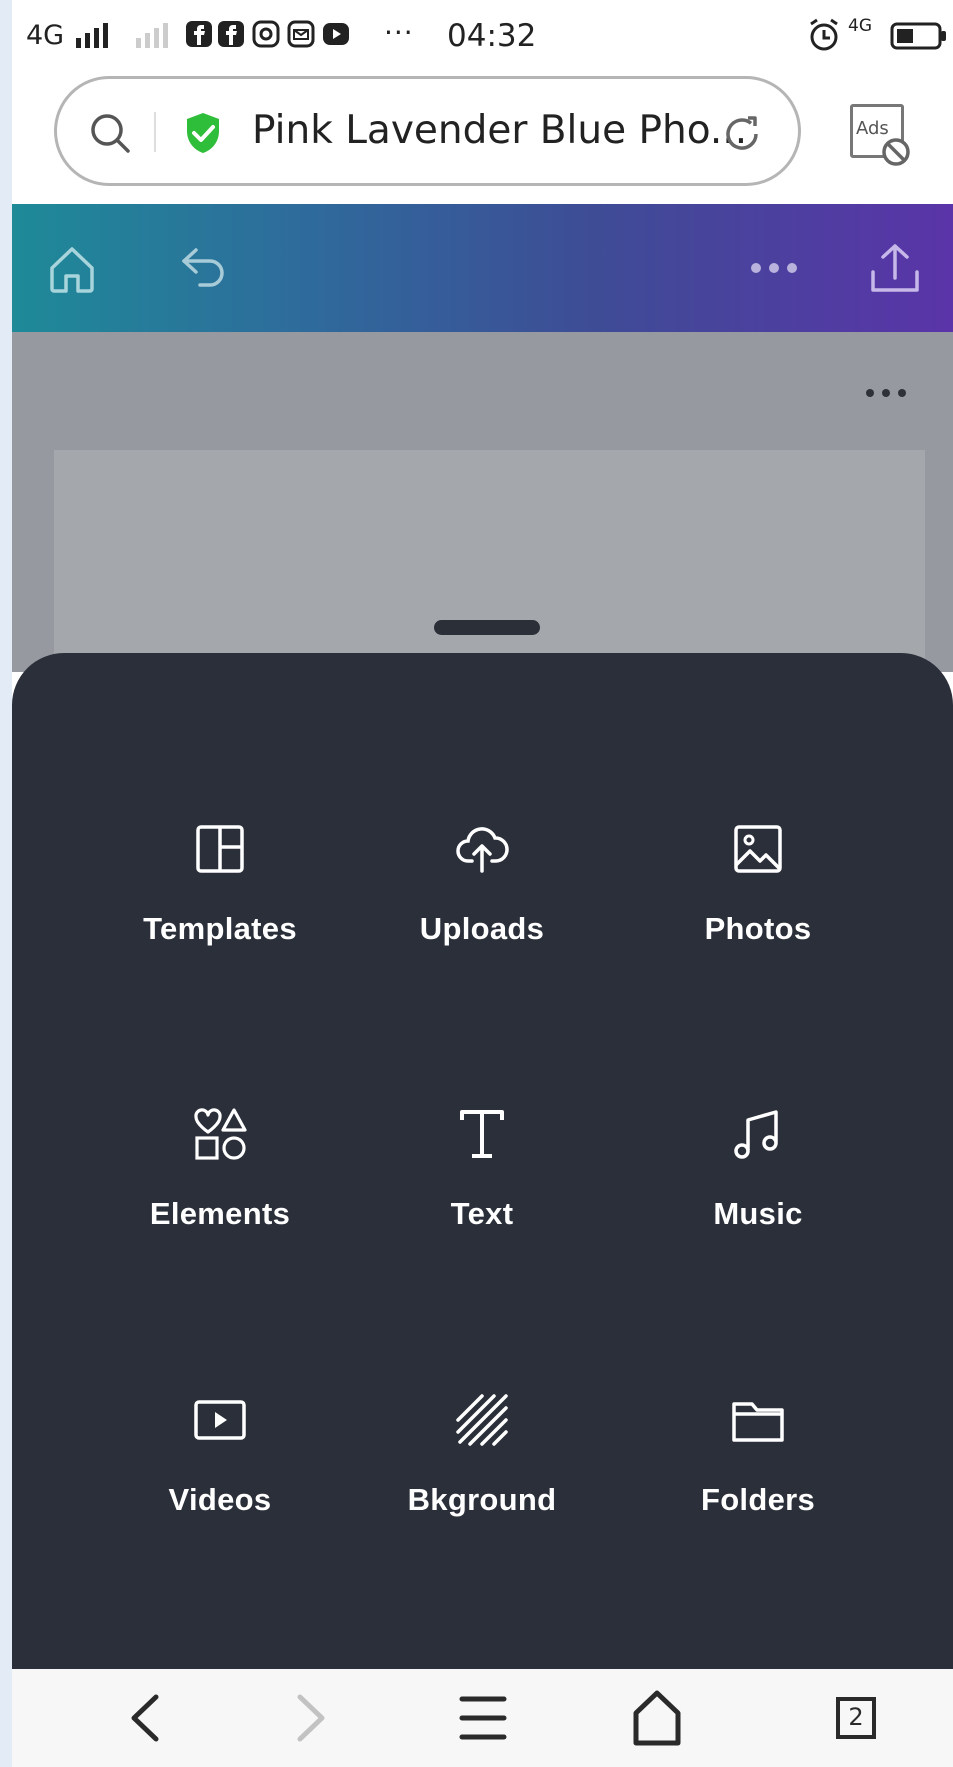  I want to click on panel-item-templates: Templates, so click(220, 921).